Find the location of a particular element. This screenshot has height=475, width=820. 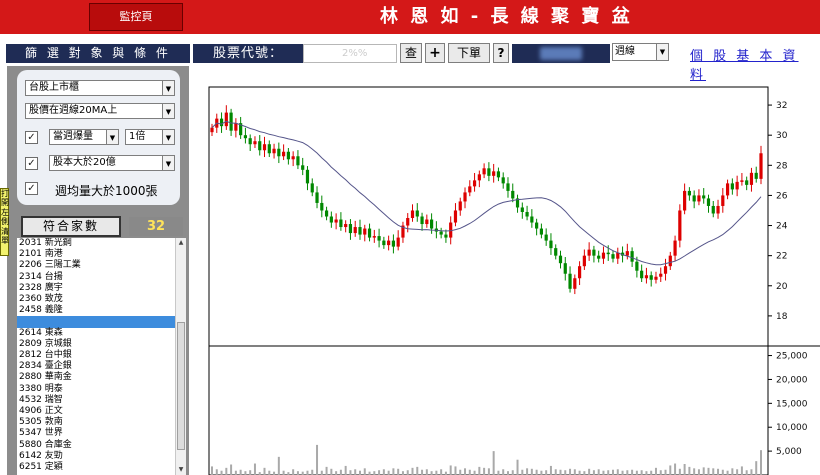

list-item: 6251 定穎 is located at coordinates (96, 467).